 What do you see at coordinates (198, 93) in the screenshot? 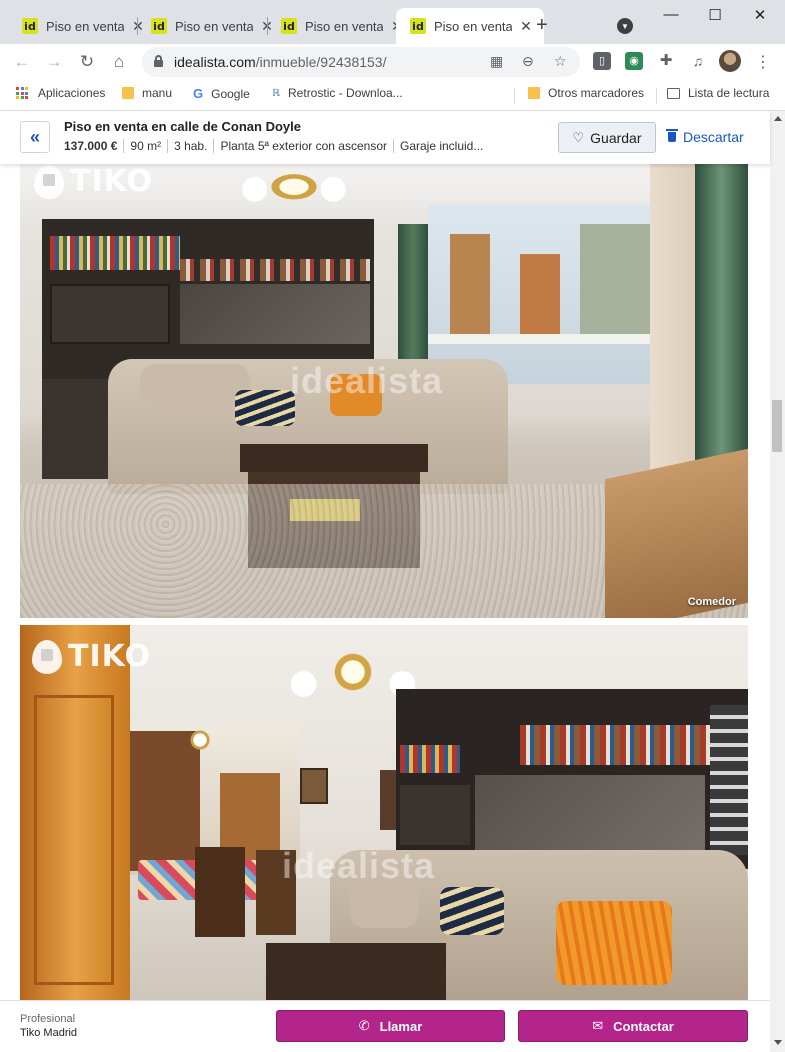
I see `google-icon: G` at bounding box center [198, 93].